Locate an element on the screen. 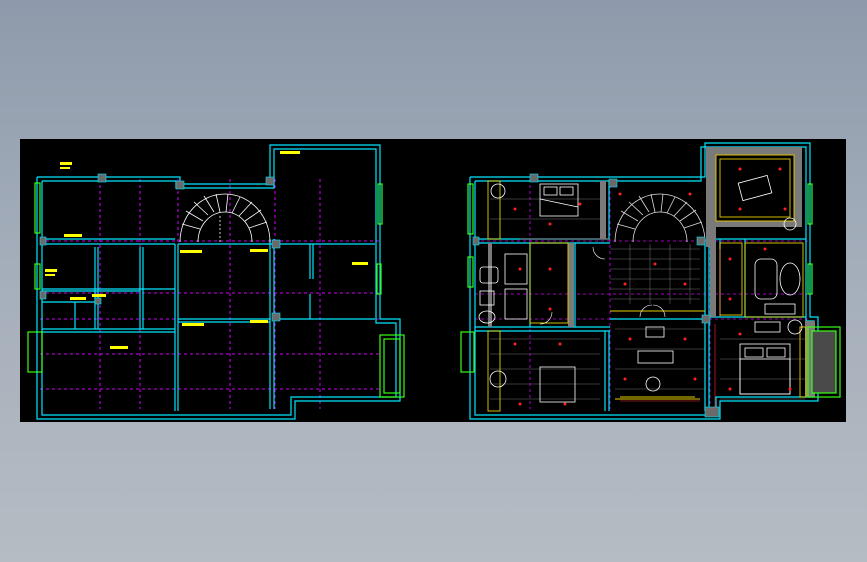 The height and width of the screenshot is (562, 867). right-light-fixtures is located at coordinates (652, 286).